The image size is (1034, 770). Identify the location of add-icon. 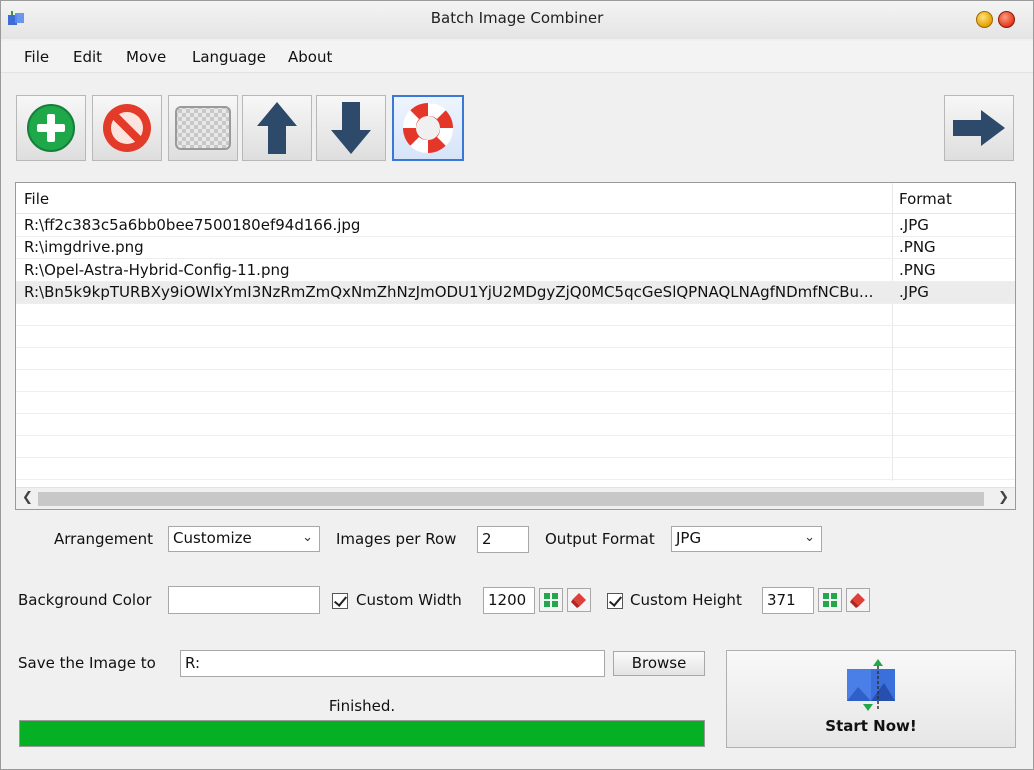
(51, 128).